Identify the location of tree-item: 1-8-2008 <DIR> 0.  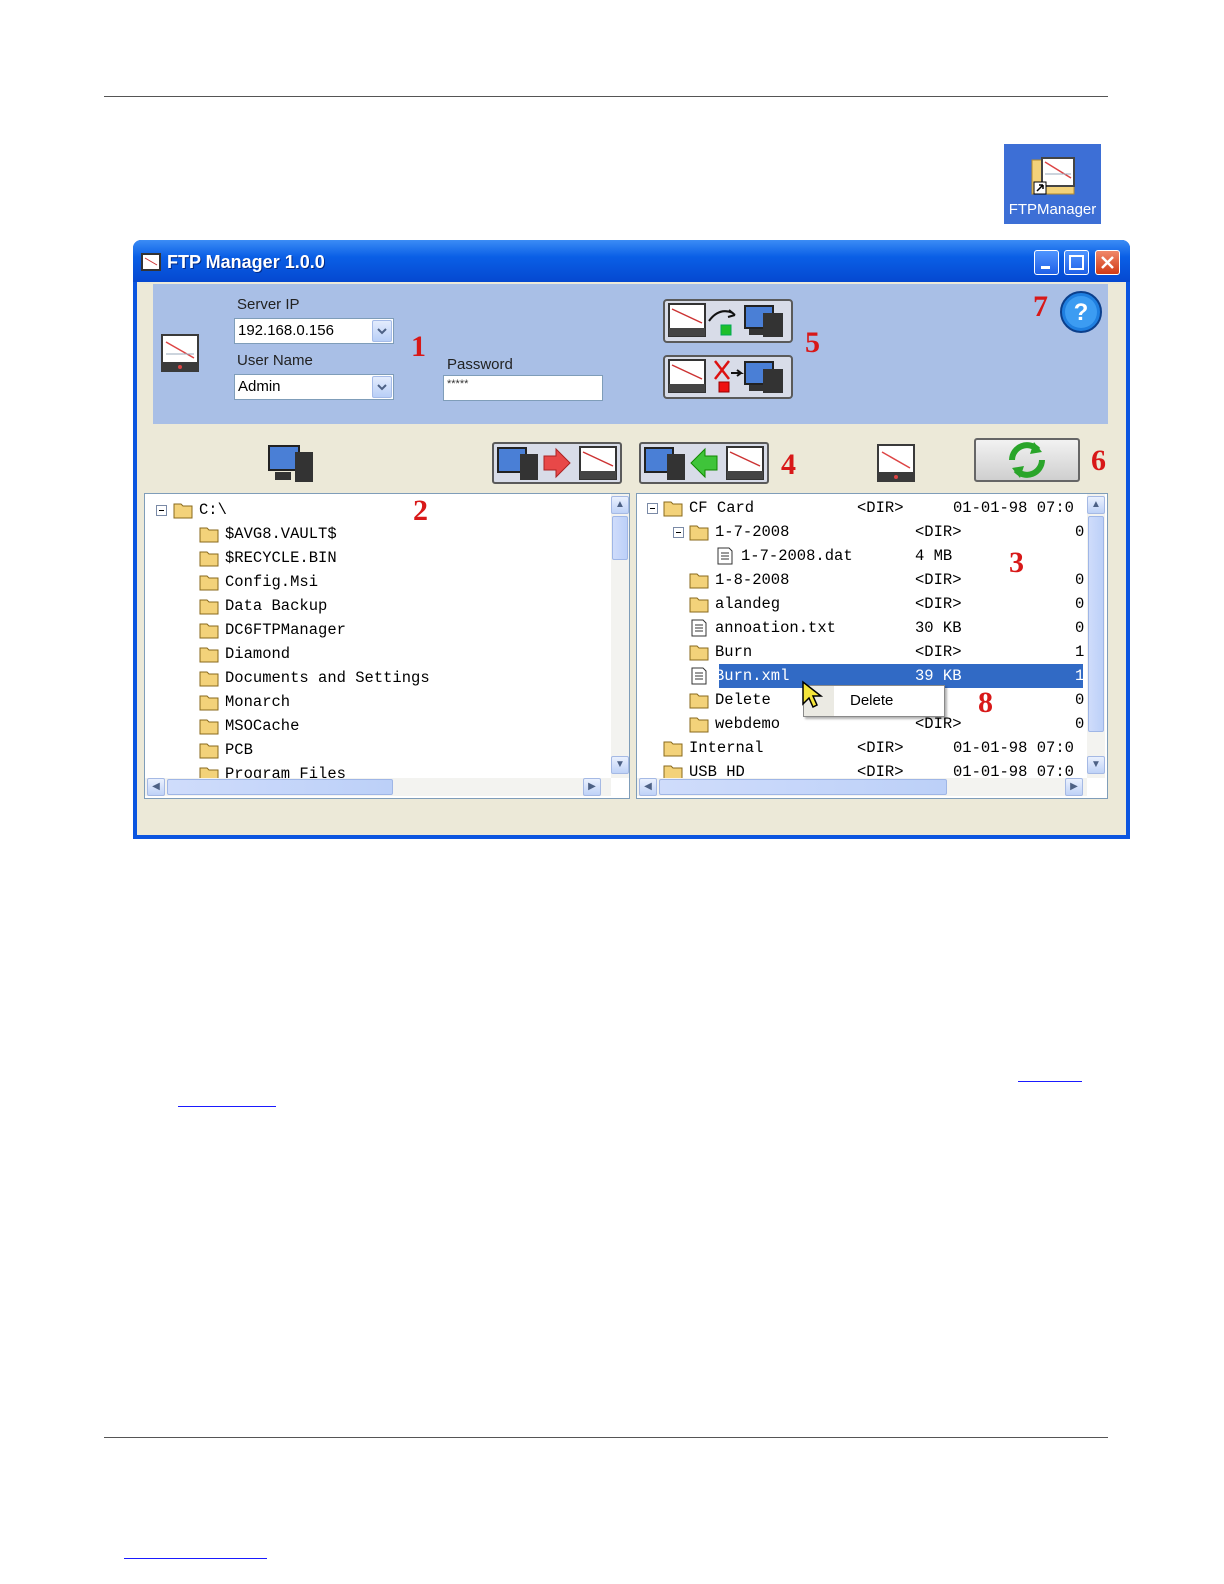
(887, 580).